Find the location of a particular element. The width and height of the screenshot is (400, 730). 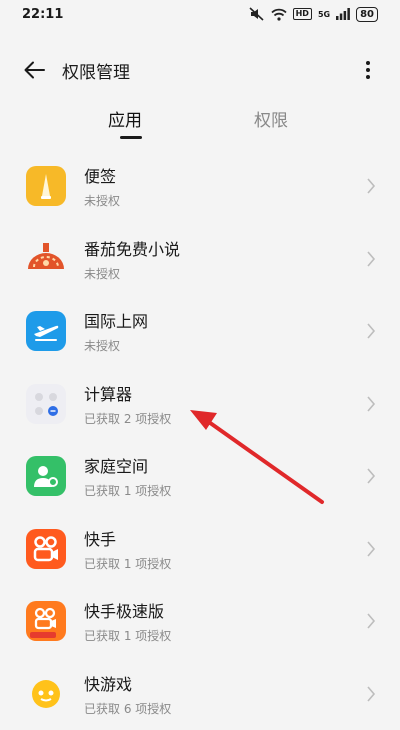

kuaishou-lite-app-icon is located at coordinates (46, 621).